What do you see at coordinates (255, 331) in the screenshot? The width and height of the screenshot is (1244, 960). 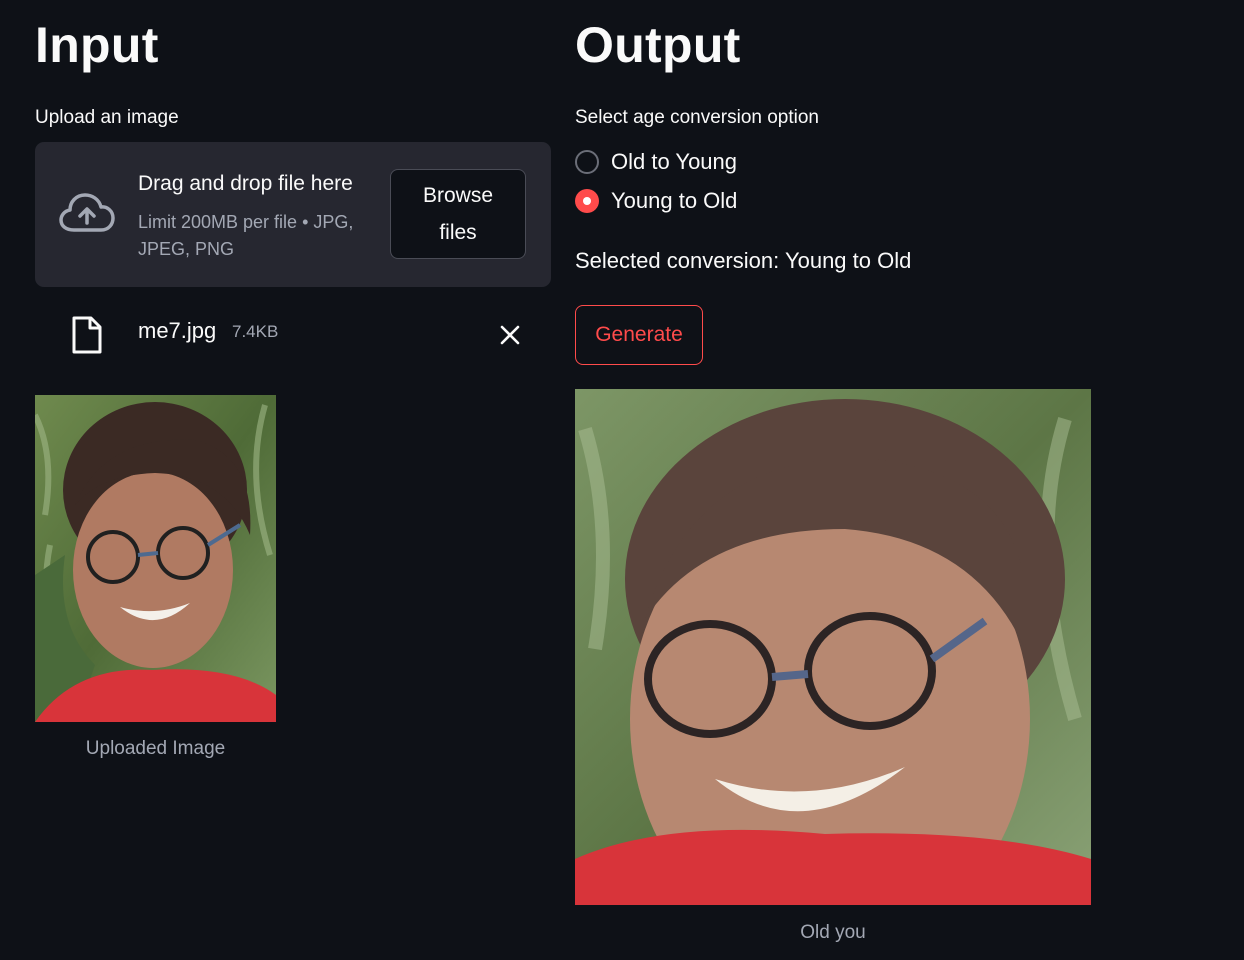 I see `file-size: 7.4KB` at bounding box center [255, 331].